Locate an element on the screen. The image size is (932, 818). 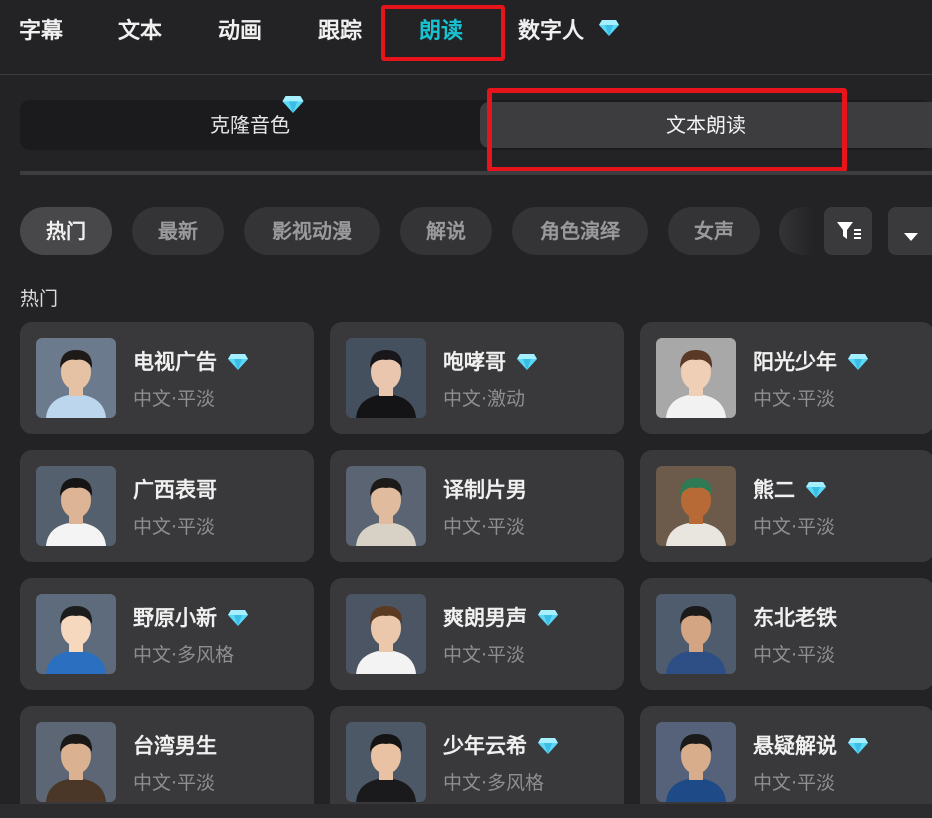
text-read-highlight-box is located at coordinates (667, 130).